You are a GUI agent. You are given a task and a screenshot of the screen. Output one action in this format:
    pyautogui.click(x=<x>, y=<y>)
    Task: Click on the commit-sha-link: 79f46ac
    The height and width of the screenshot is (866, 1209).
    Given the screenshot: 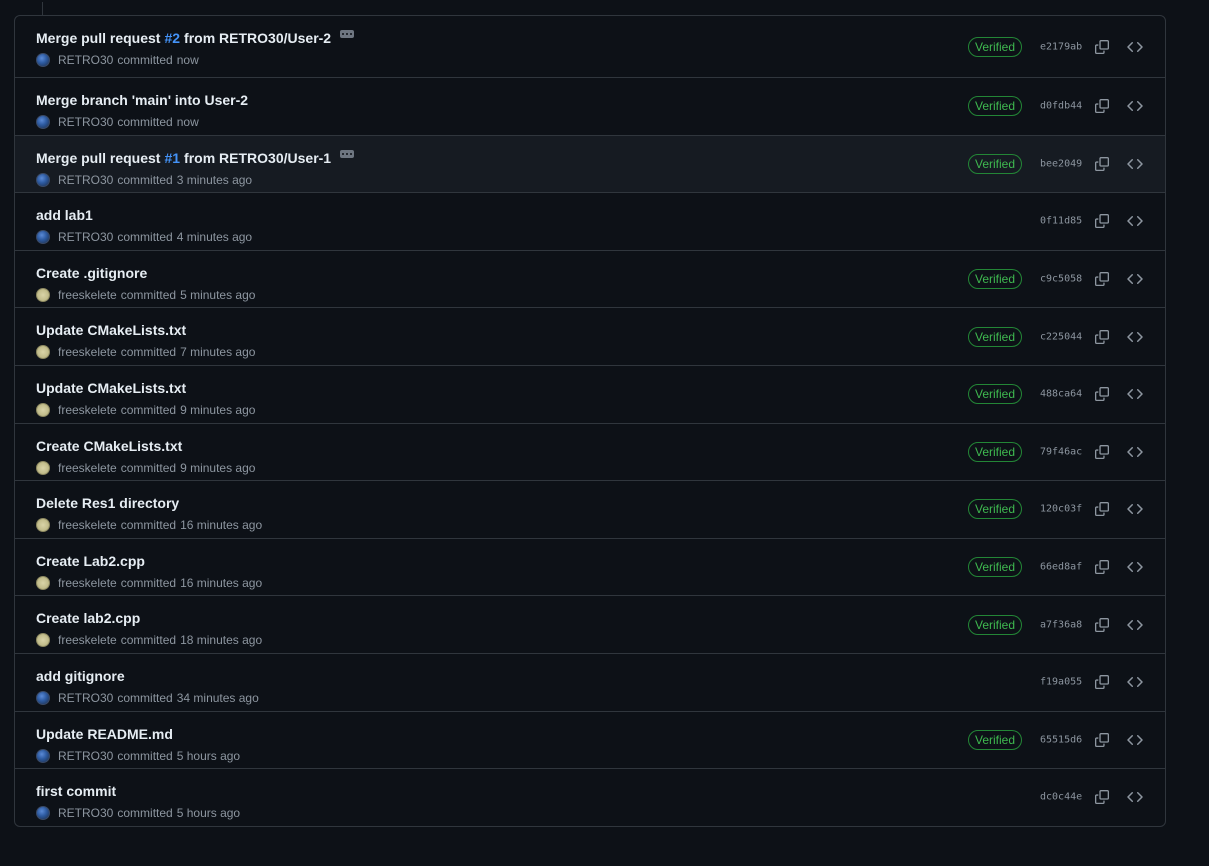 What is the action you would take?
    pyautogui.click(x=1061, y=451)
    